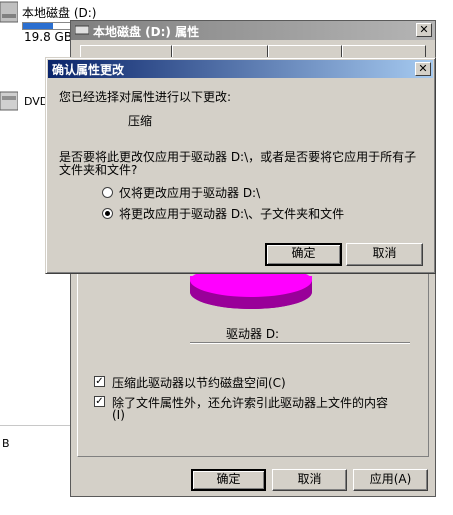 The image size is (453, 515). Describe the element at coordinates (250, 403) in the screenshot. I see `index-checkbox-label: 除了文件属性外，还允许索引此驱动器上文件的内容` at that location.